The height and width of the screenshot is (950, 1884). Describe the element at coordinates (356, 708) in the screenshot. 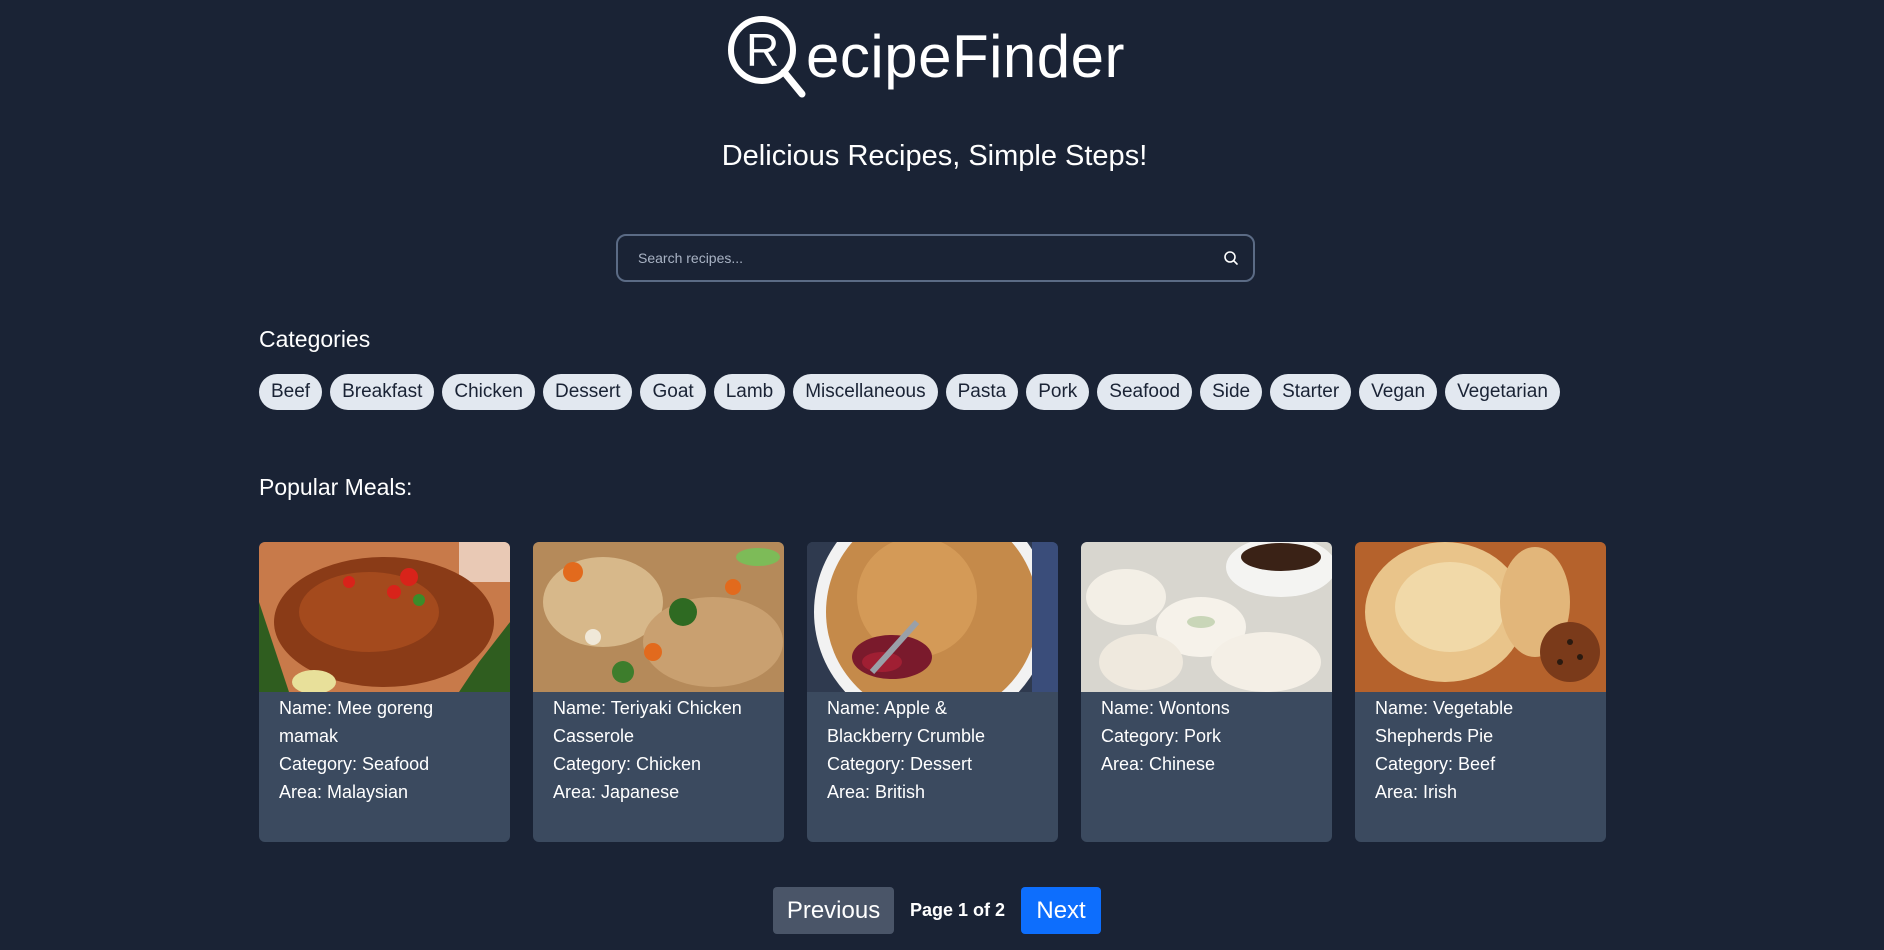

I see `meal-name: Name: Mee goreng` at that location.